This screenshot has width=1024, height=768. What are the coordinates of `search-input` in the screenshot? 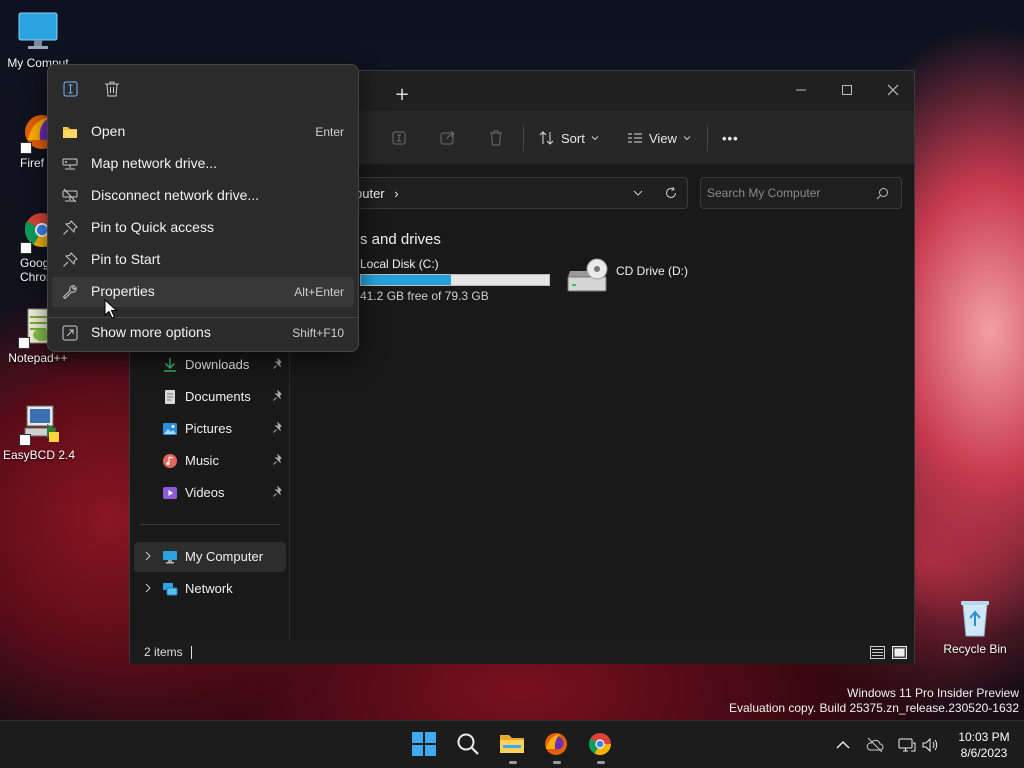 It's located at (787, 193).